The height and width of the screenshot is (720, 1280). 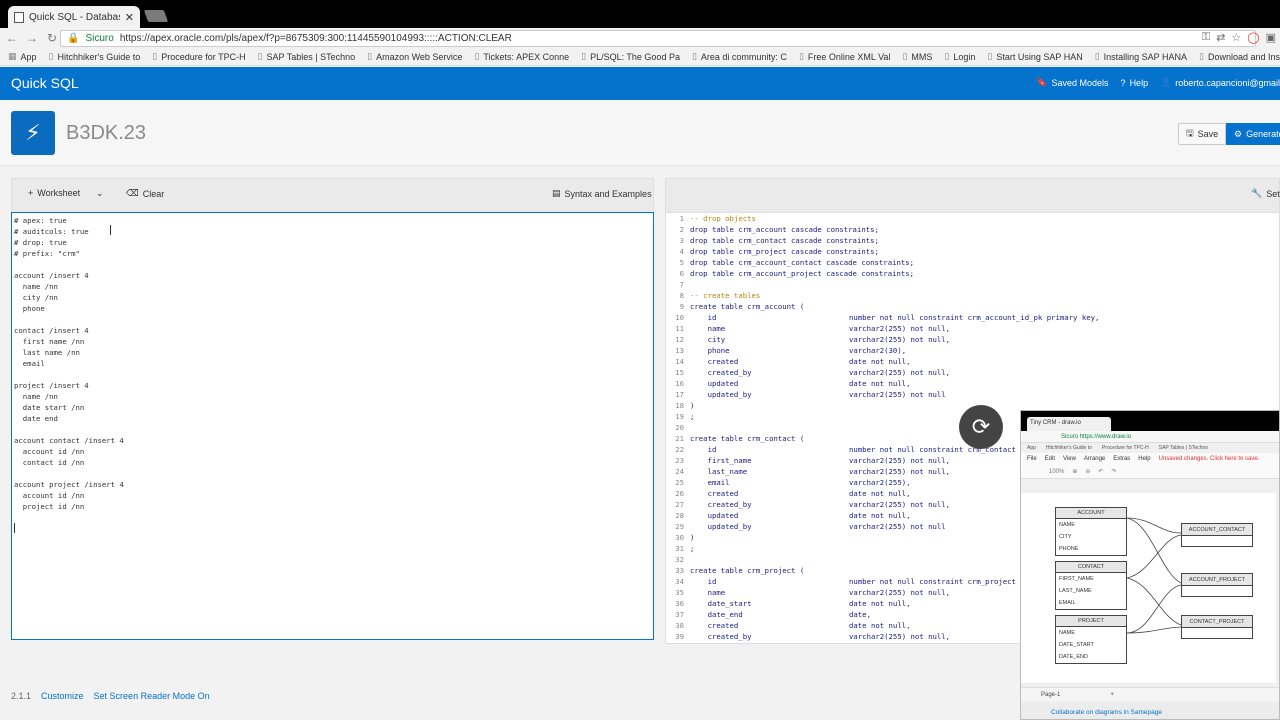 I want to click on entity-box: CONTACT FIRST_NAME LAST_NAME EMAIL, so click(x=1091, y=585).